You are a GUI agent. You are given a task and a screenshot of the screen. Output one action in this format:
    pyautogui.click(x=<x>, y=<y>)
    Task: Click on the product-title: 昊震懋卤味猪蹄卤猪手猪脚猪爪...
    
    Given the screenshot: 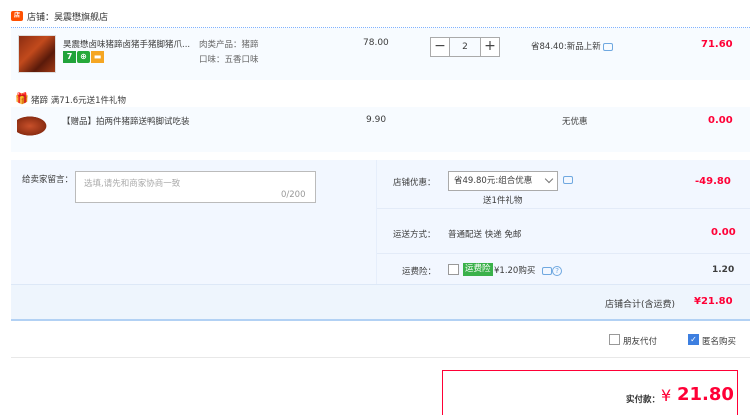 What is the action you would take?
    pyautogui.click(x=129, y=44)
    